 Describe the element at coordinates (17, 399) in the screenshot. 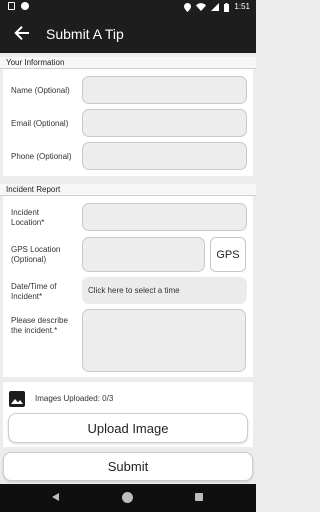

I see `image-icon` at that location.